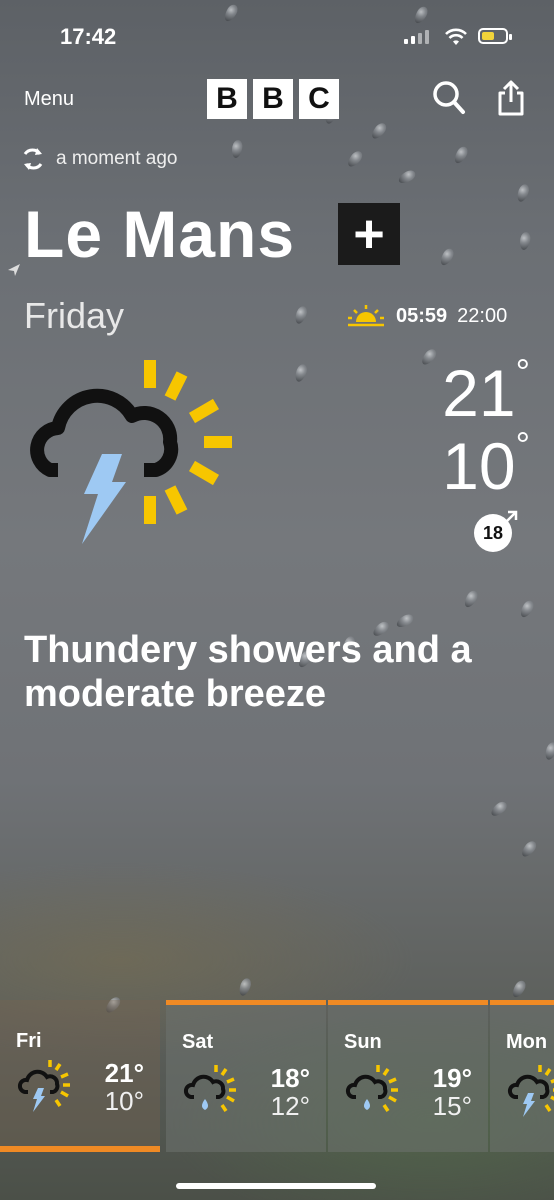 This screenshot has width=554, height=1200. Describe the element at coordinates (456, 36) in the screenshot. I see `wifi-icon` at that location.